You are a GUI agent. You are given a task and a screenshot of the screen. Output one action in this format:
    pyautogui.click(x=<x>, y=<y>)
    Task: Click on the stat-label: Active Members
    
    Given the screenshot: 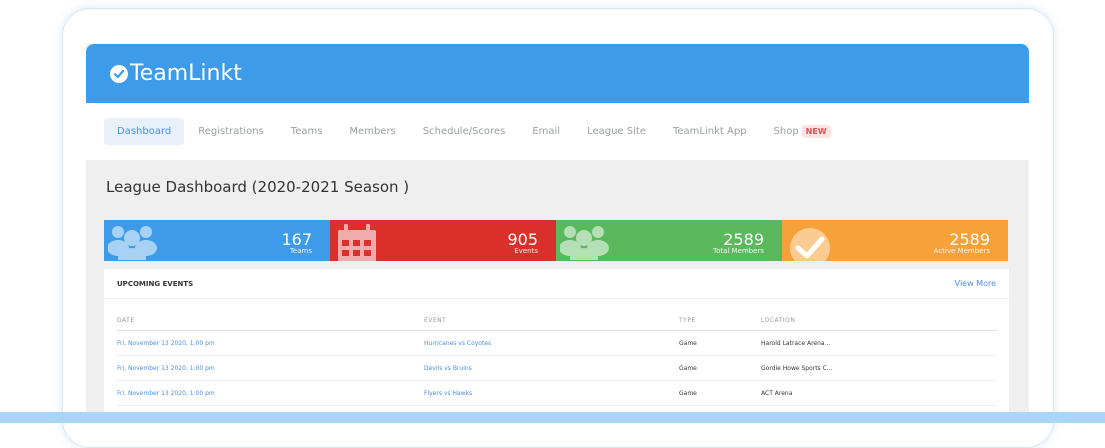 What is the action you would take?
    pyautogui.click(x=961, y=251)
    